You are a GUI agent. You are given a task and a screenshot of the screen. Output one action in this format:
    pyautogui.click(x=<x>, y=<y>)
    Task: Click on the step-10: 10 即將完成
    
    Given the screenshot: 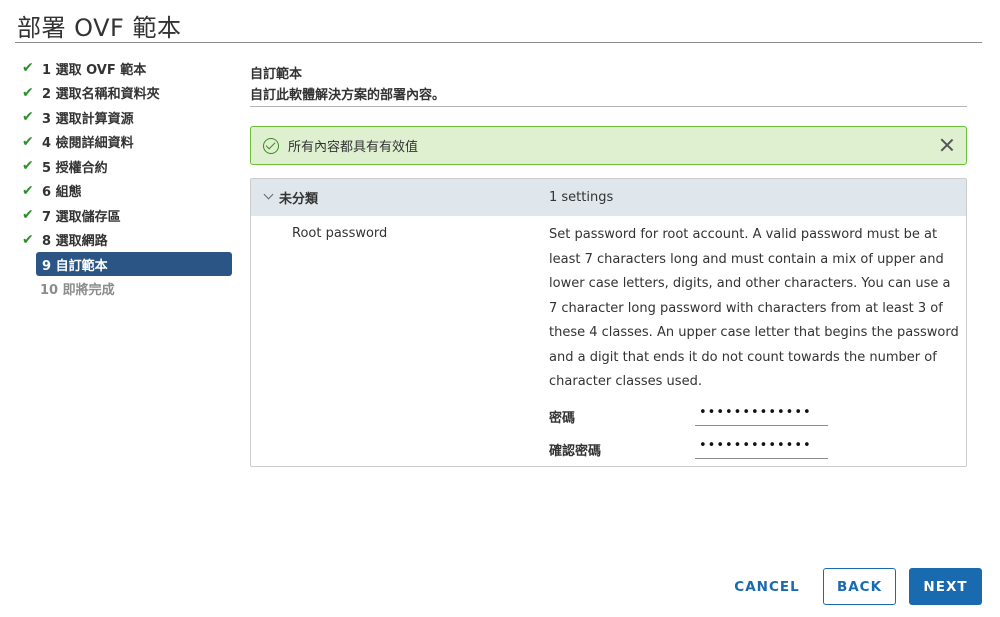 What is the action you would take?
    pyautogui.click(x=136, y=288)
    